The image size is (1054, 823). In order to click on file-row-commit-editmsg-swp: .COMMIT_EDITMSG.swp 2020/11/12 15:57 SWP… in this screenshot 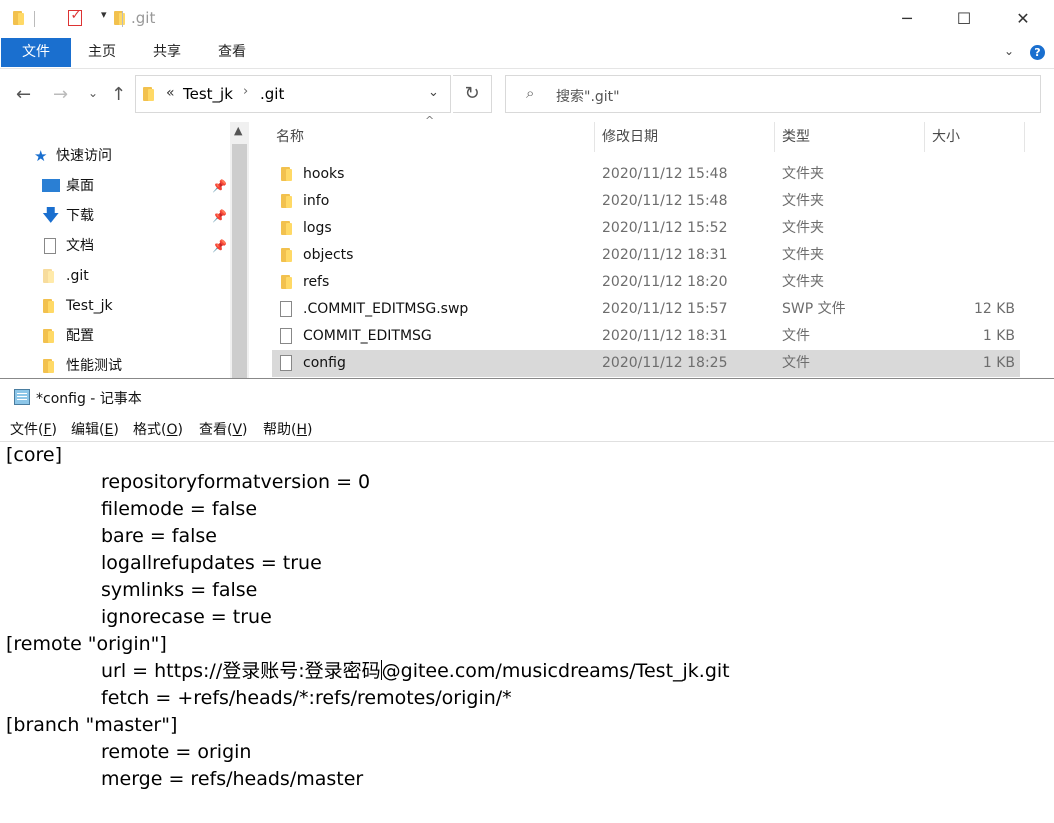, I will do `click(646, 309)`.